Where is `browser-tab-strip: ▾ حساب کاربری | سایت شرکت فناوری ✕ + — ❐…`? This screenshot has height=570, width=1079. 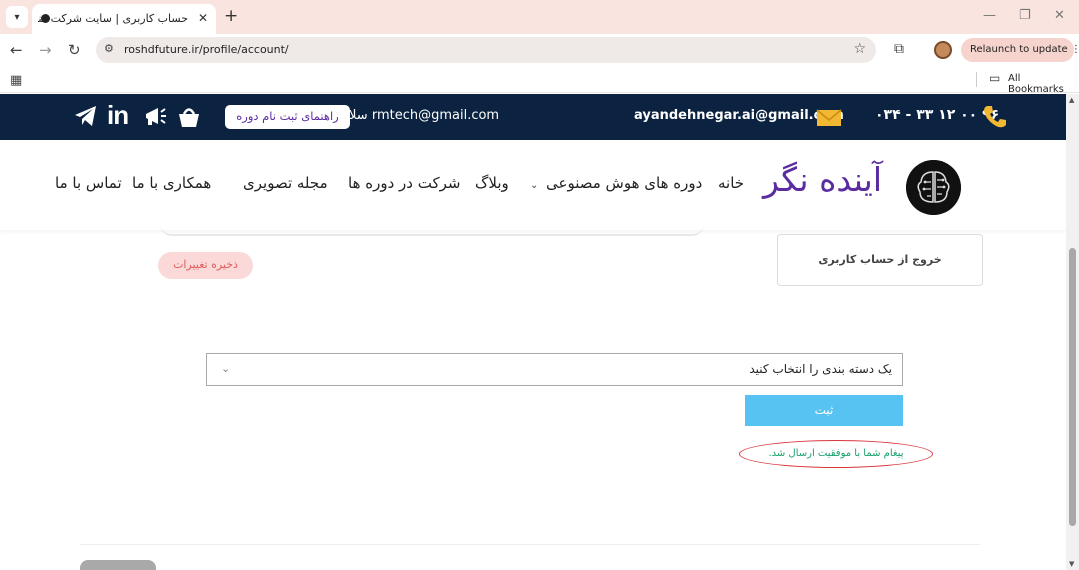 browser-tab-strip: ▾ حساب کاربری | سایت شرکت فناوری ✕ + — ❐… is located at coordinates (539, 17).